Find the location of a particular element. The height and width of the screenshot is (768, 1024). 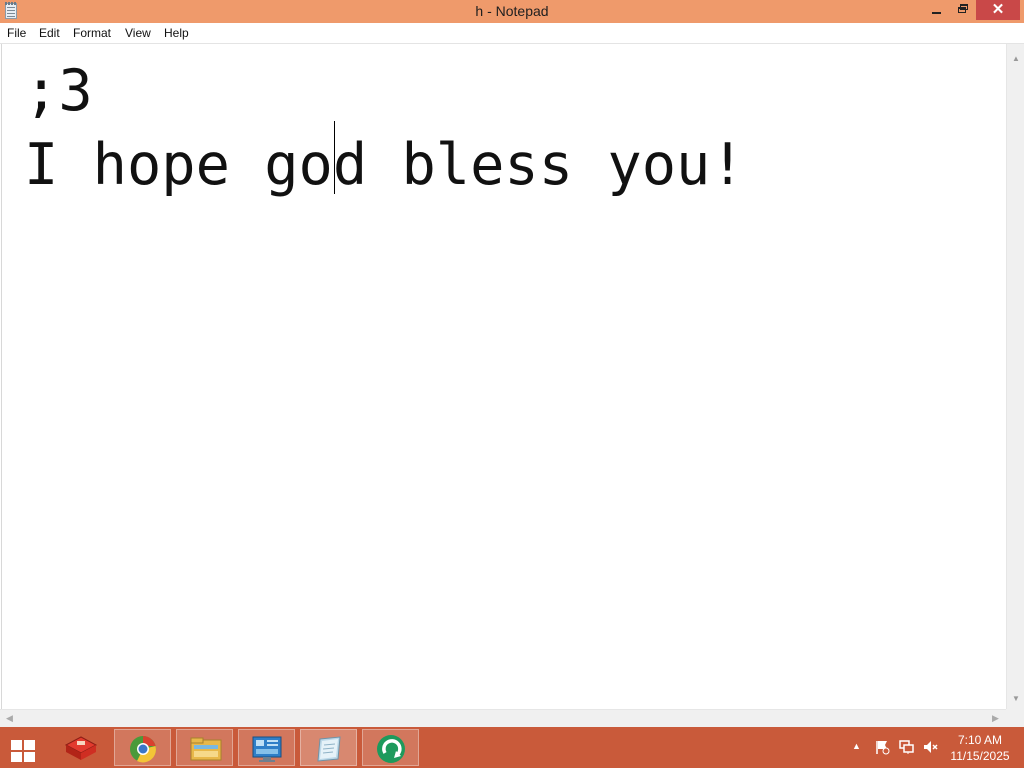

restore-button is located at coordinates (962, 10).